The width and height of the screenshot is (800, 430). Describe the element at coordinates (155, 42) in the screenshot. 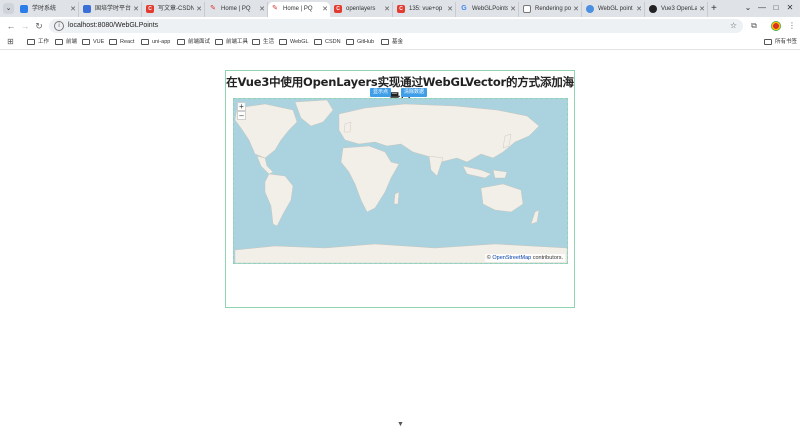

I see `bookmark-folder: uni-app` at that location.